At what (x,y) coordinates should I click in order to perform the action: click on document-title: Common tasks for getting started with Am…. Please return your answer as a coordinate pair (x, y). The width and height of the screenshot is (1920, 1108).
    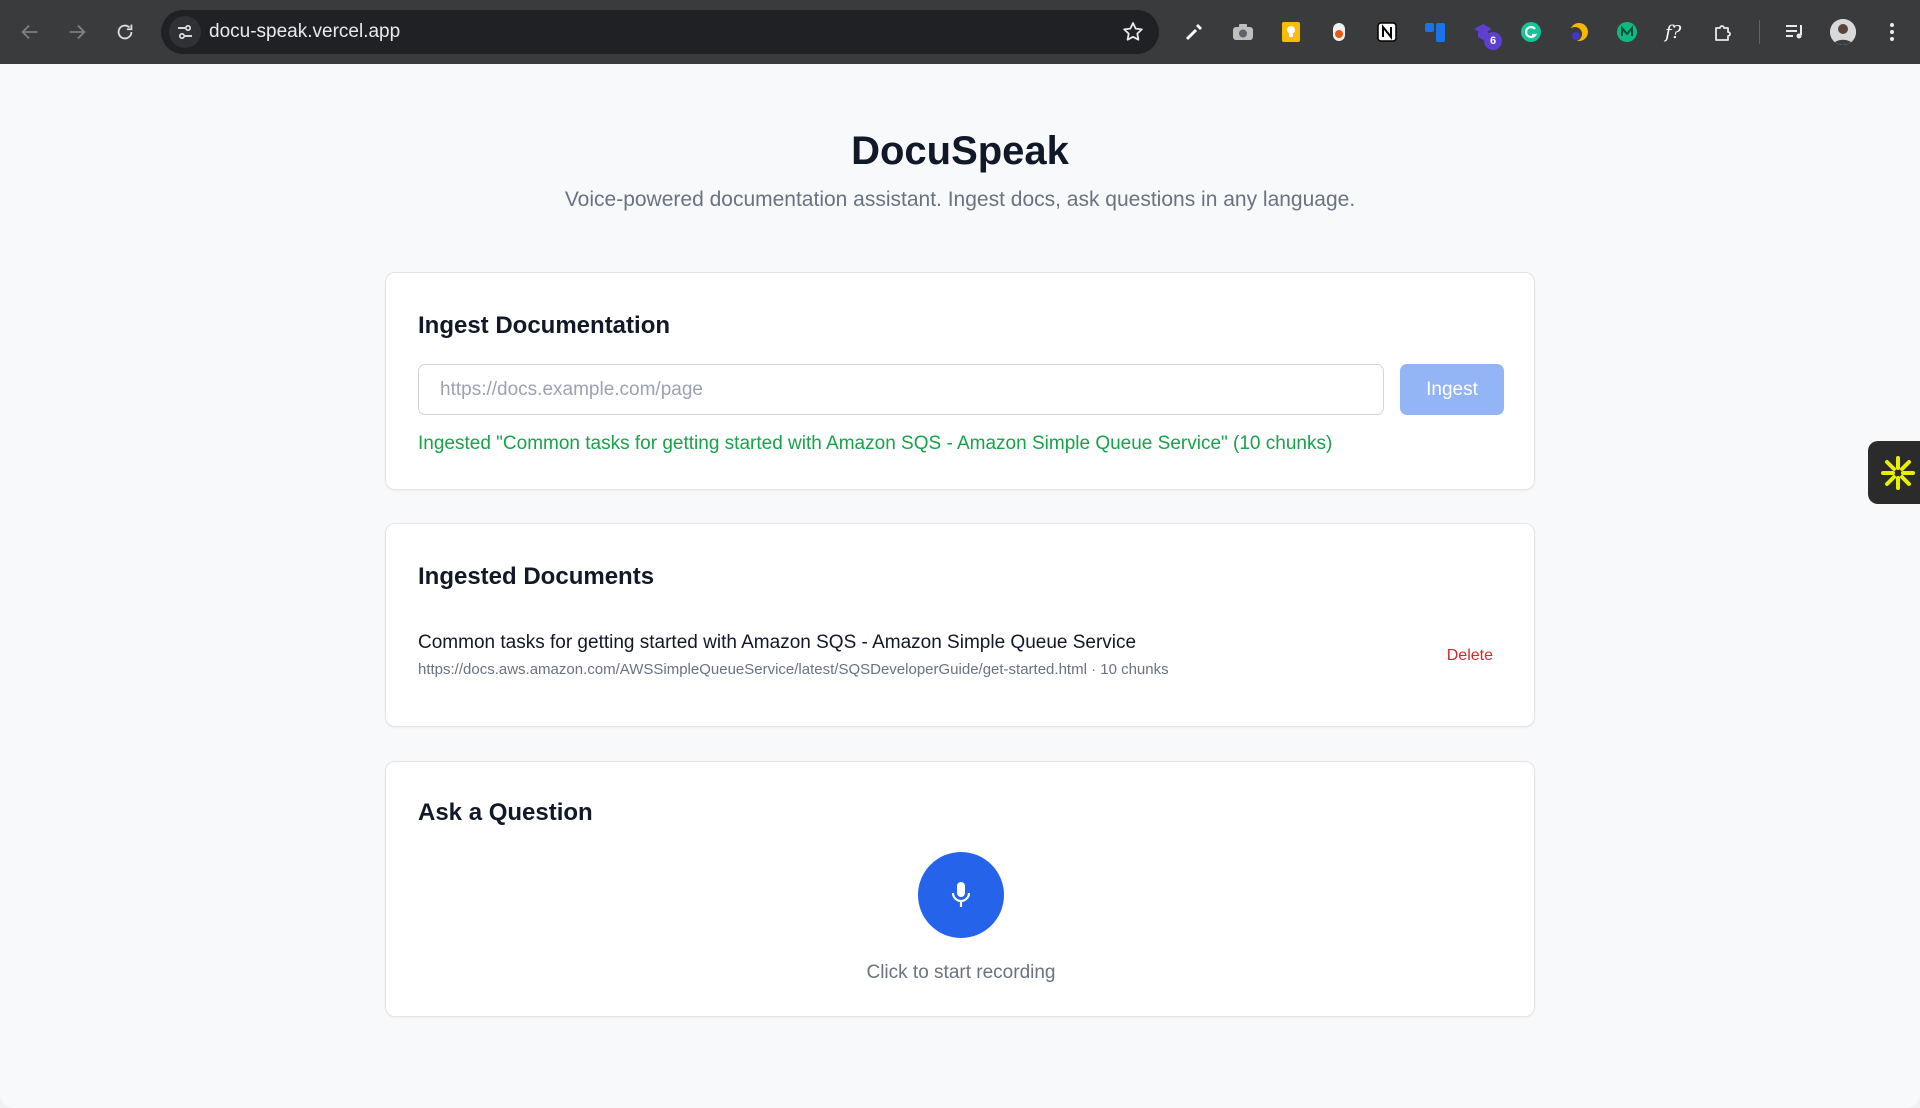
    Looking at the image, I should click on (777, 642).